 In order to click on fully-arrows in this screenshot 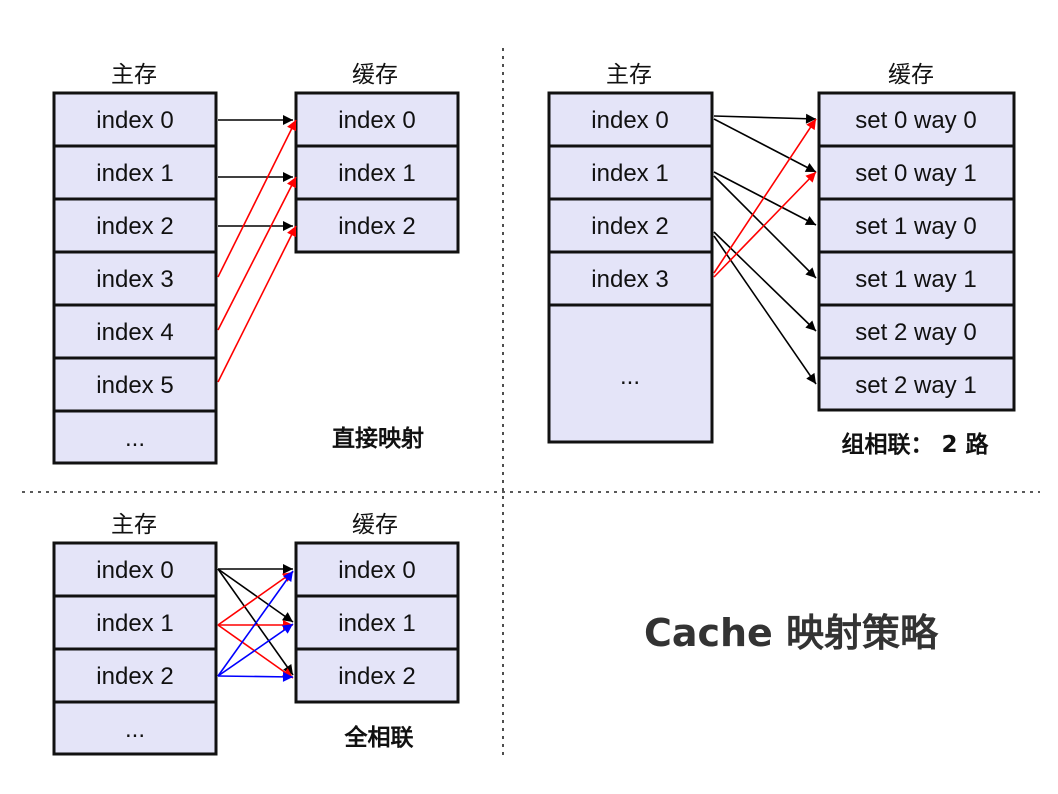, I will do `click(255, 623)`.